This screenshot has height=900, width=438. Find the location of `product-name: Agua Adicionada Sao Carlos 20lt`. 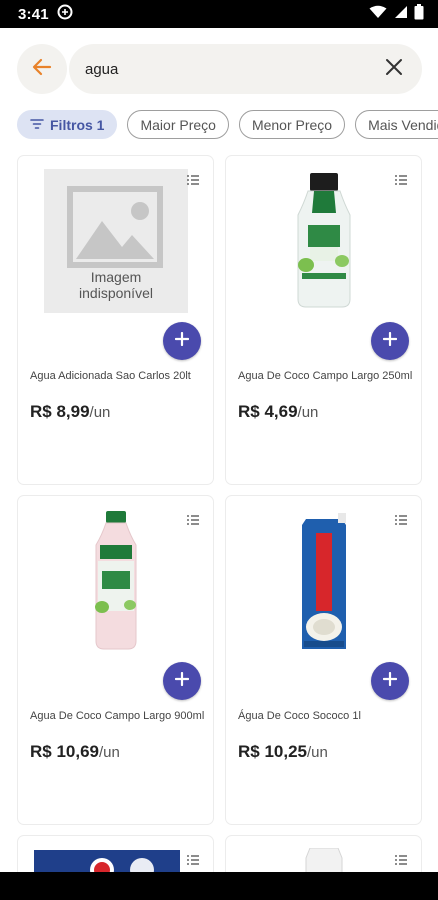

product-name: Agua Adicionada Sao Carlos 20lt is located at coordinates (110, 376).